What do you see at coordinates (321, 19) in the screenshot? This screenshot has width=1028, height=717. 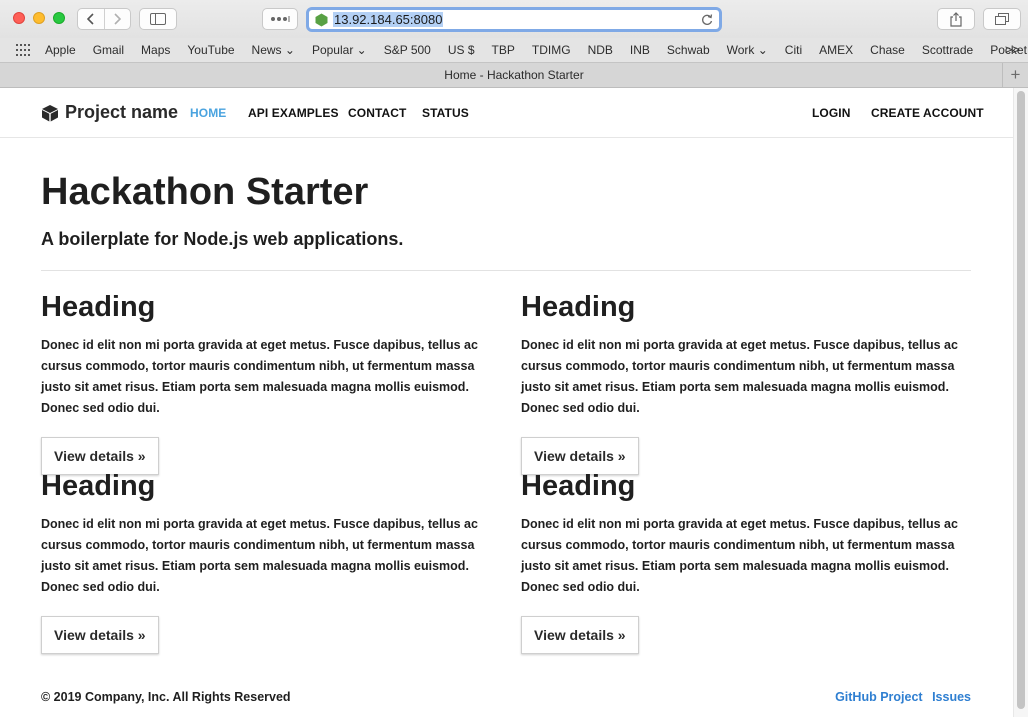 I see `nodejs-favicon-icon` at bounding box center [321, 19].